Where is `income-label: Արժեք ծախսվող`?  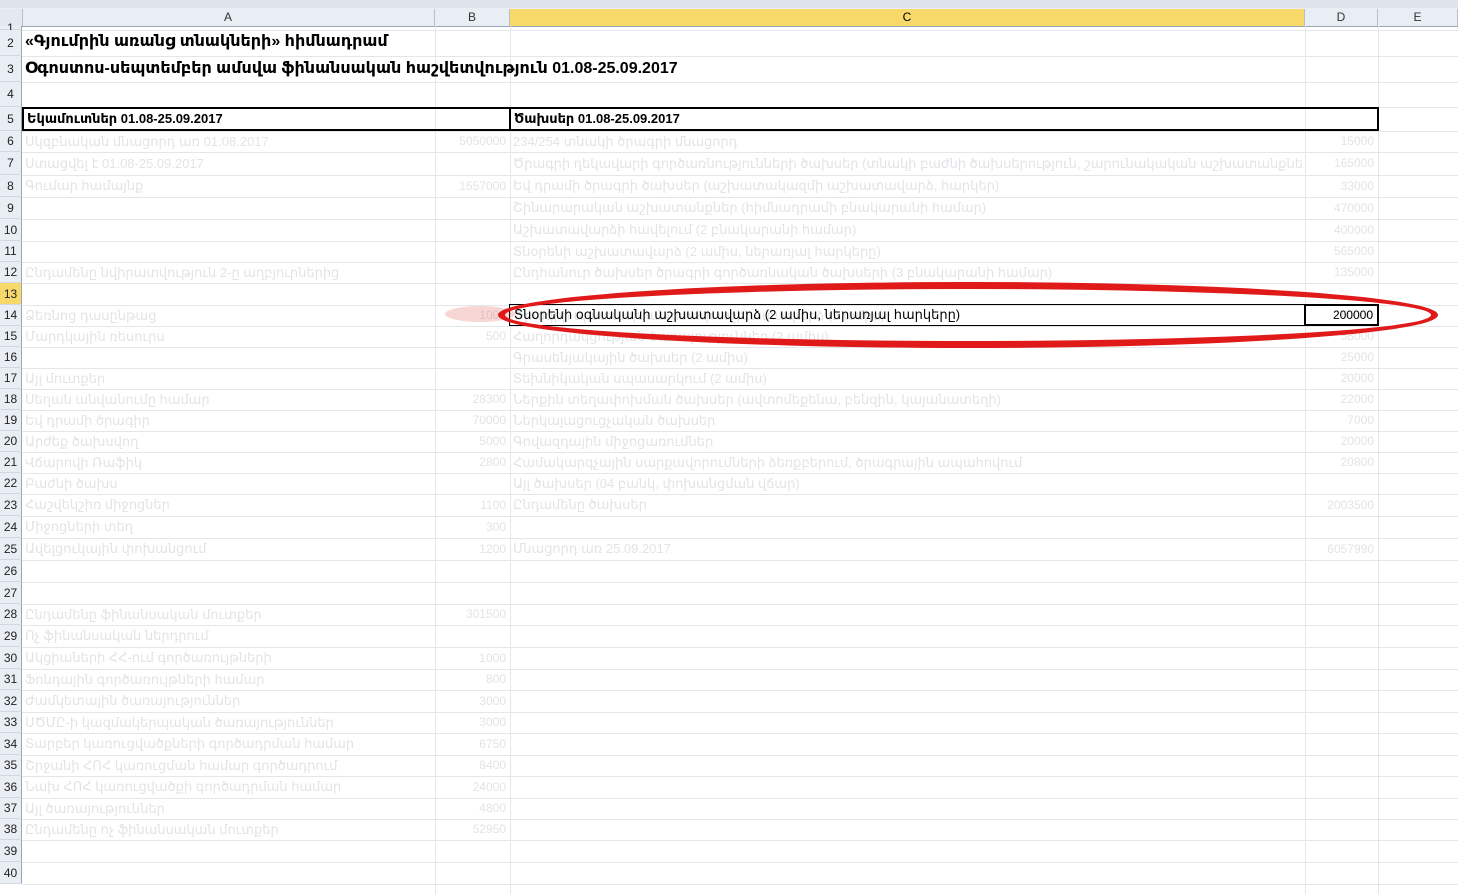
income-label: Արժեք ծախսվող is located at coordinates (228, 441).